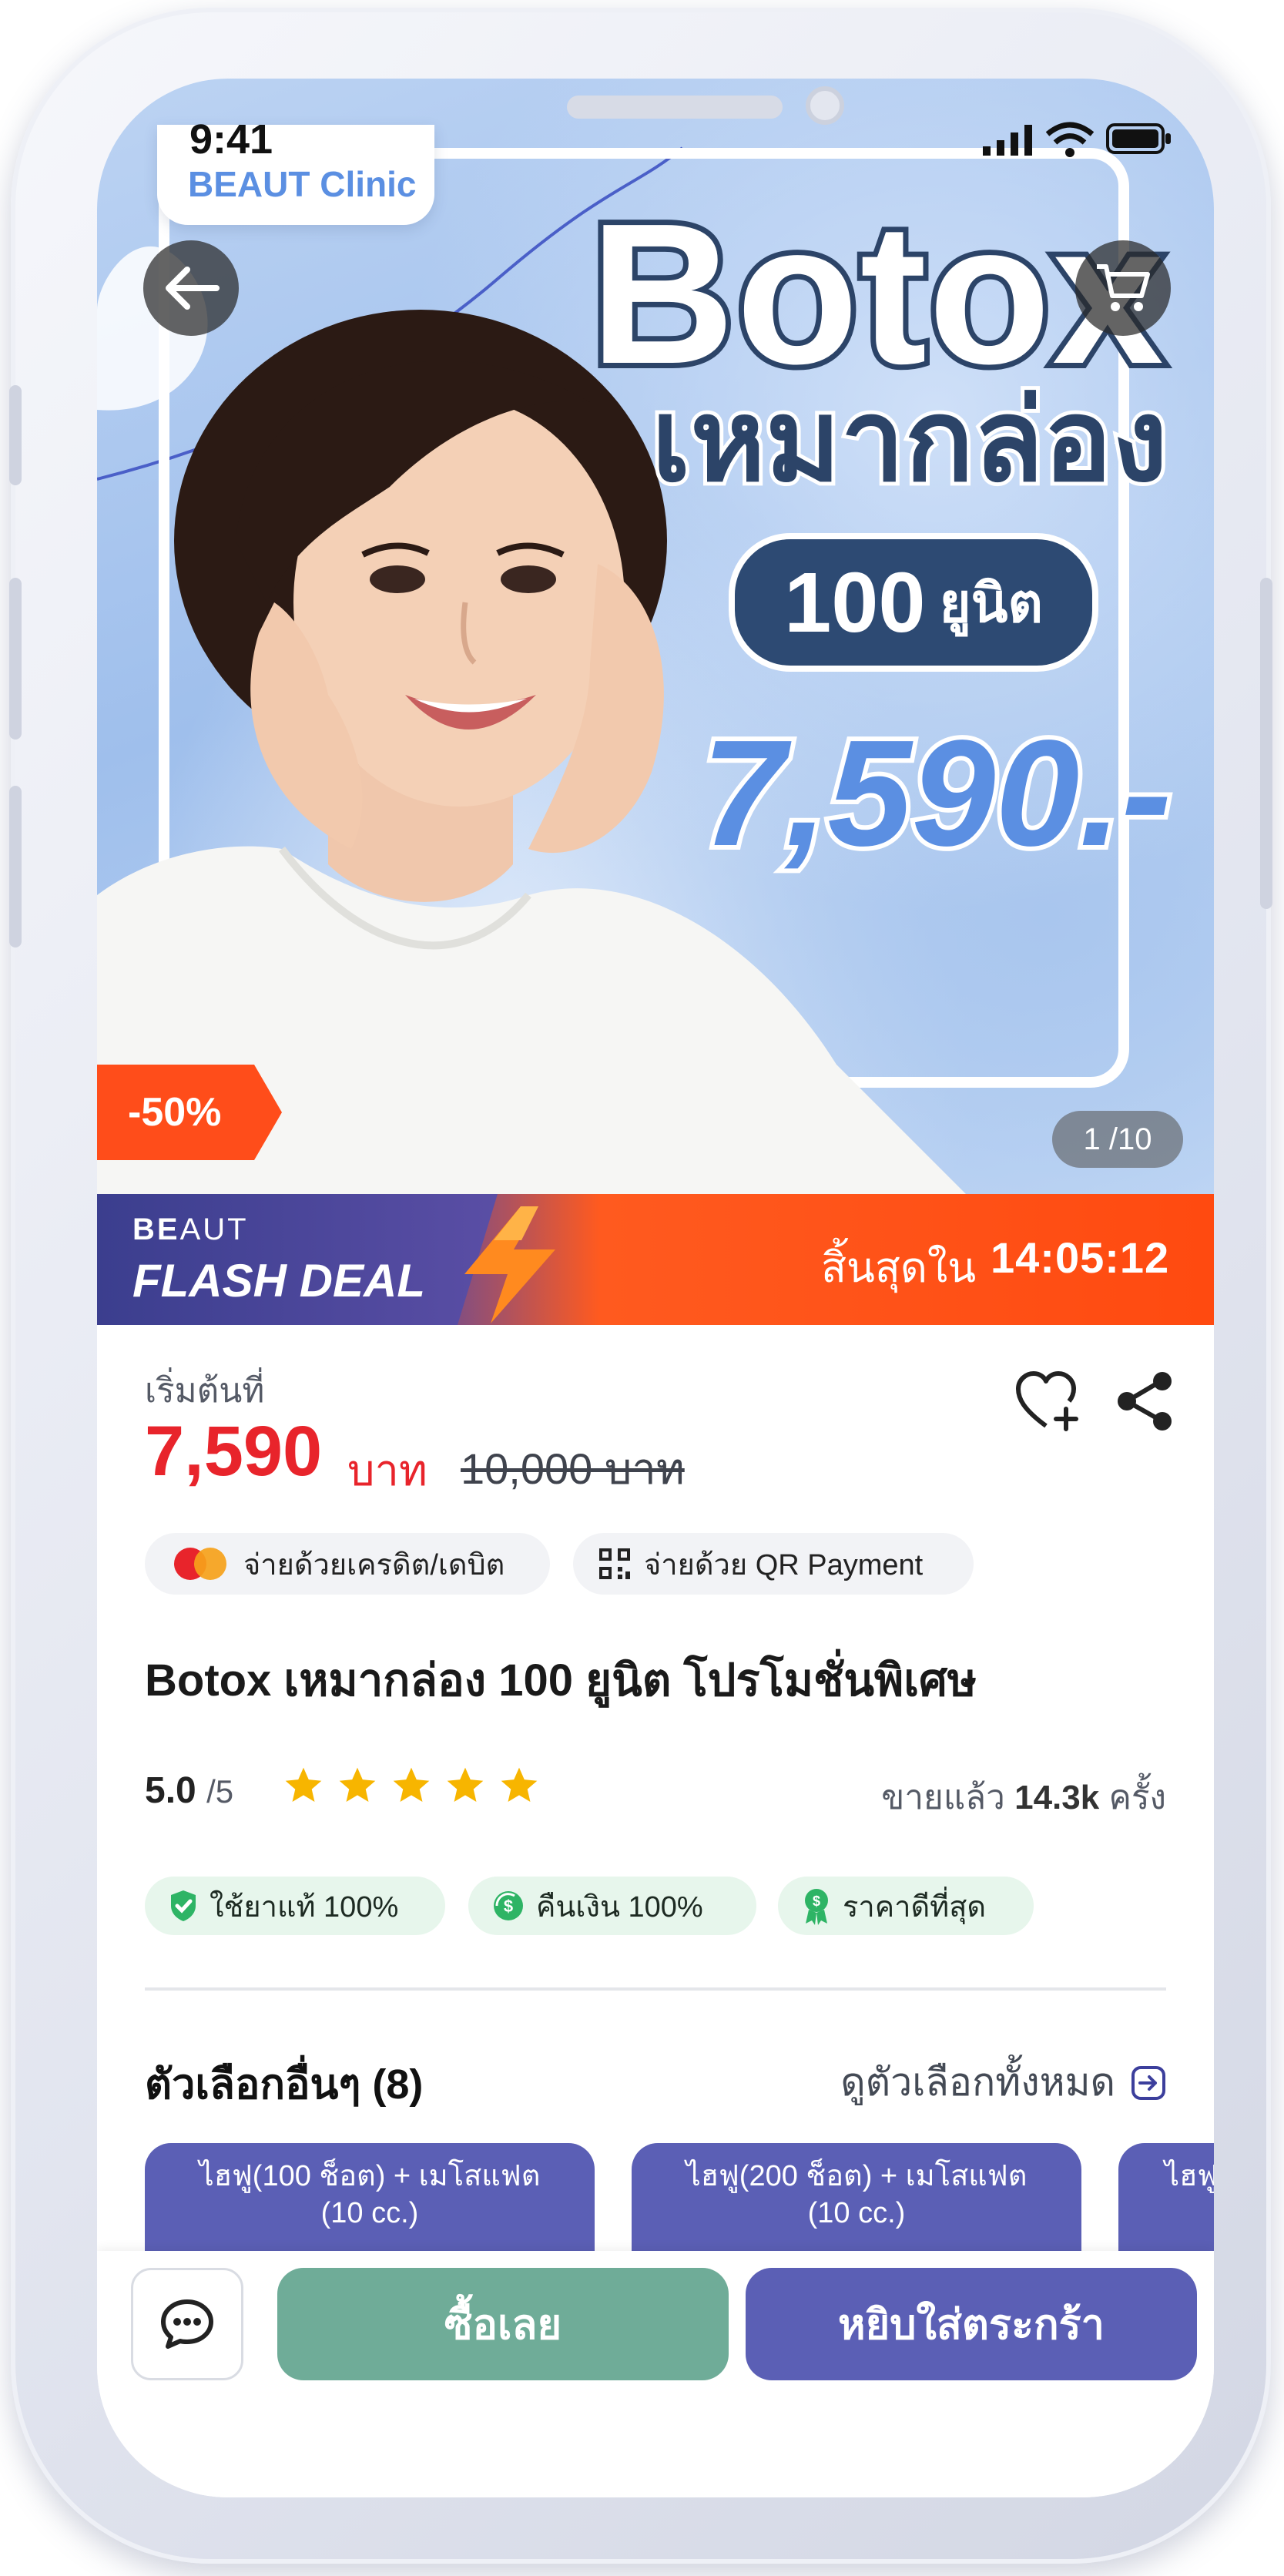 Image resolution: width=1284 pixels, height=2576 pixels. I want to click on rating-value: 5.0, so click(170, 1790).